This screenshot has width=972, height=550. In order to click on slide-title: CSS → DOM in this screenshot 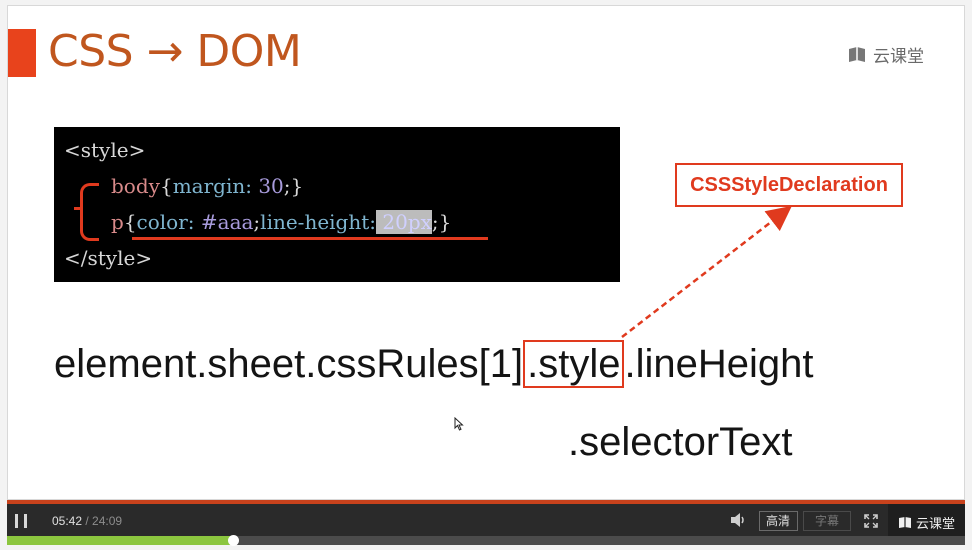, I will do `click(175, 51)`.